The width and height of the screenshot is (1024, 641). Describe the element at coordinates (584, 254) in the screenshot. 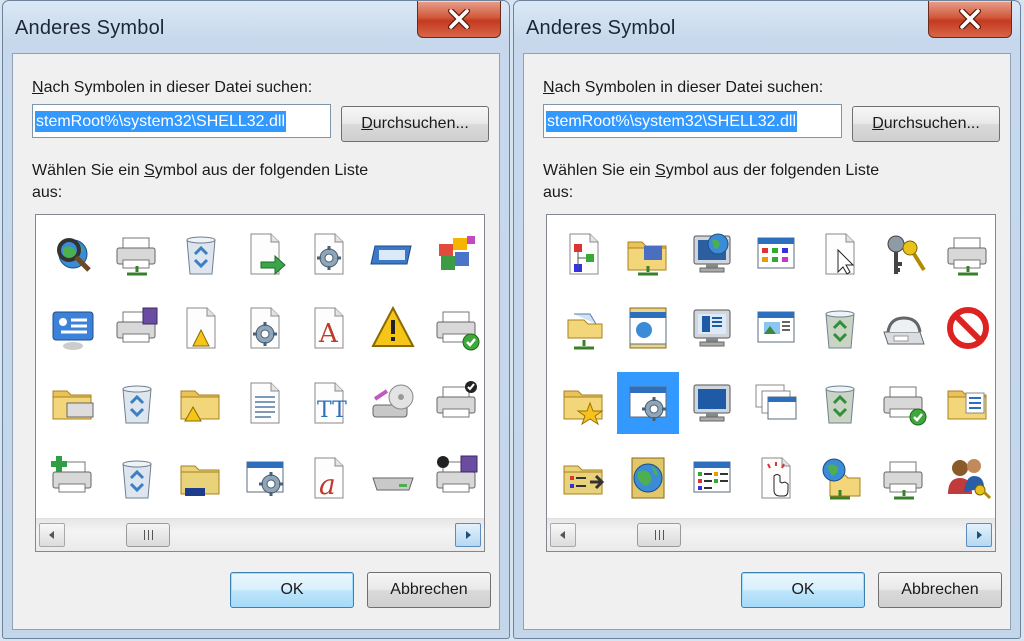

I see `hierarchy-icon` at that location.